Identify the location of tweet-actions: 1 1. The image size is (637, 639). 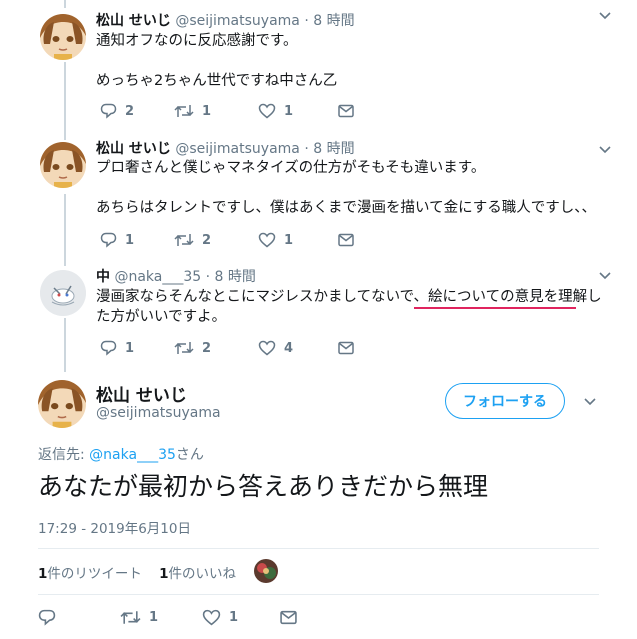
(173, 617).